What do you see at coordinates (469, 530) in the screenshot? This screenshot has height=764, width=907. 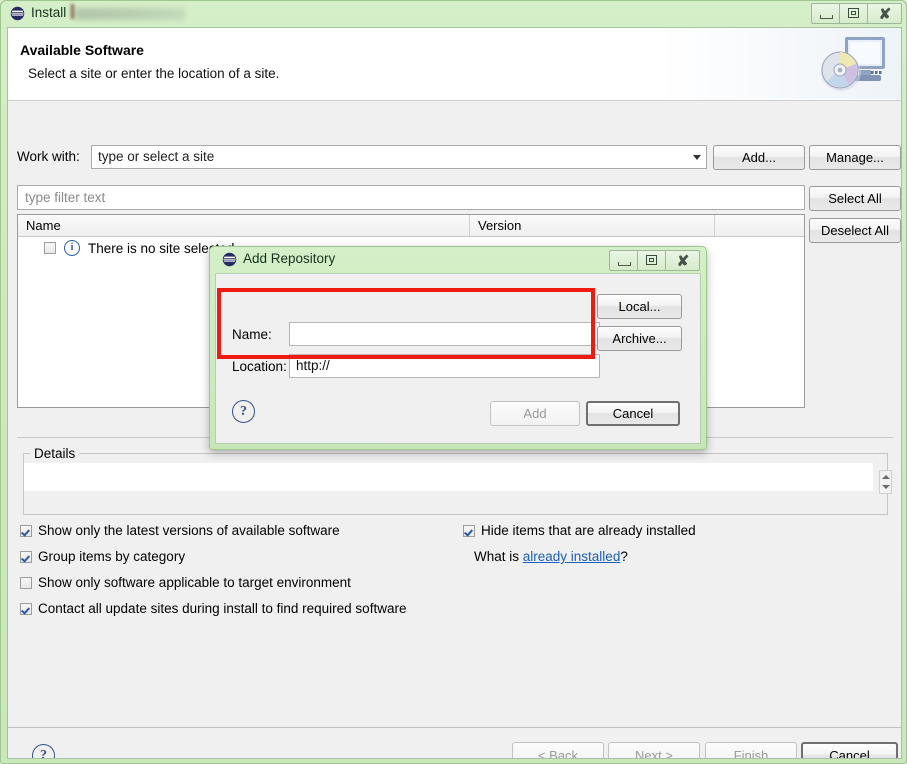 I see `option-hide-installed-checkbox` at bounding box center [469, 530].